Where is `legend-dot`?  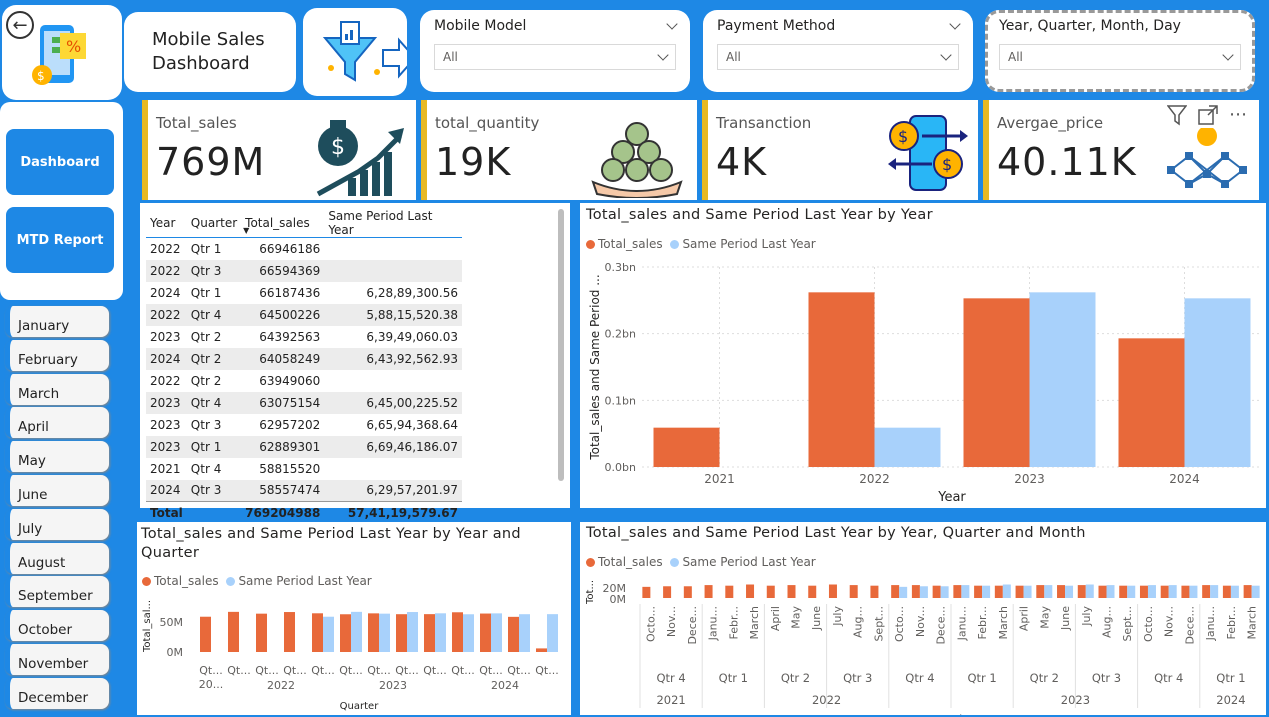
legend-dot is located at coordinates (231, 581).